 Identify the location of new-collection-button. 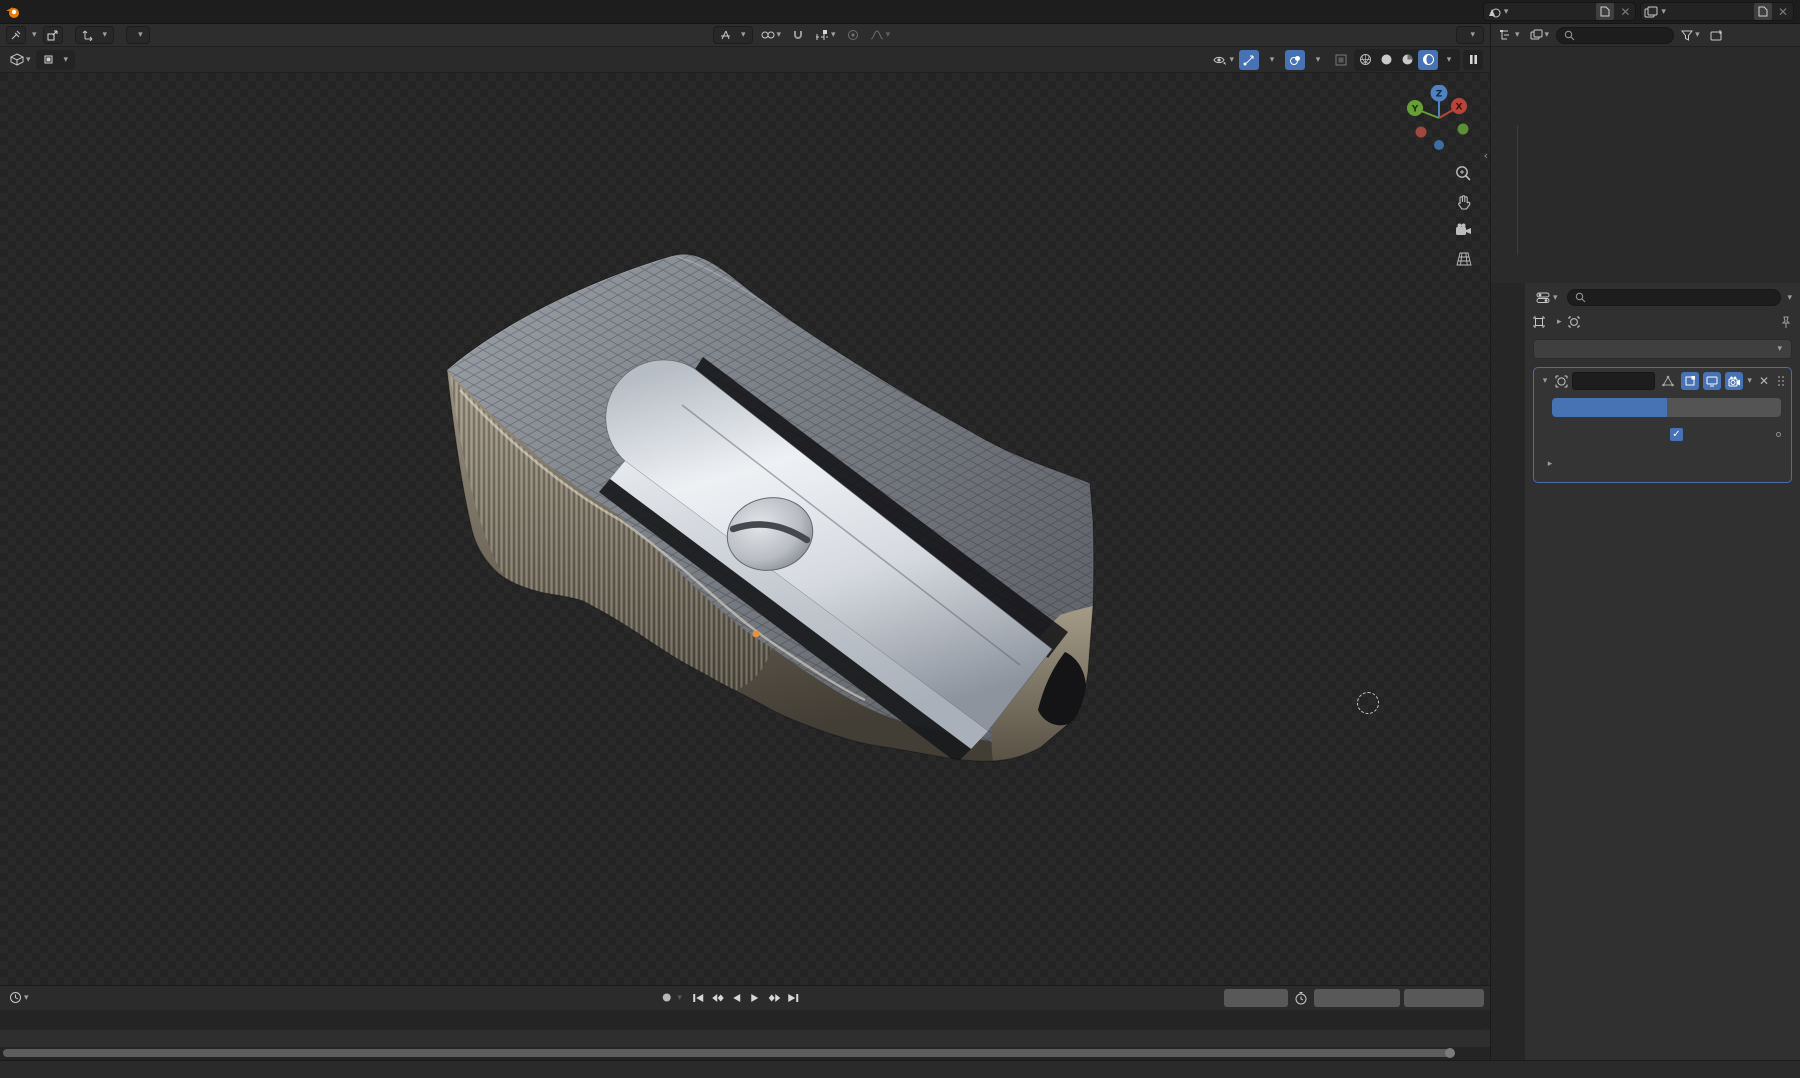
(1716, 35).